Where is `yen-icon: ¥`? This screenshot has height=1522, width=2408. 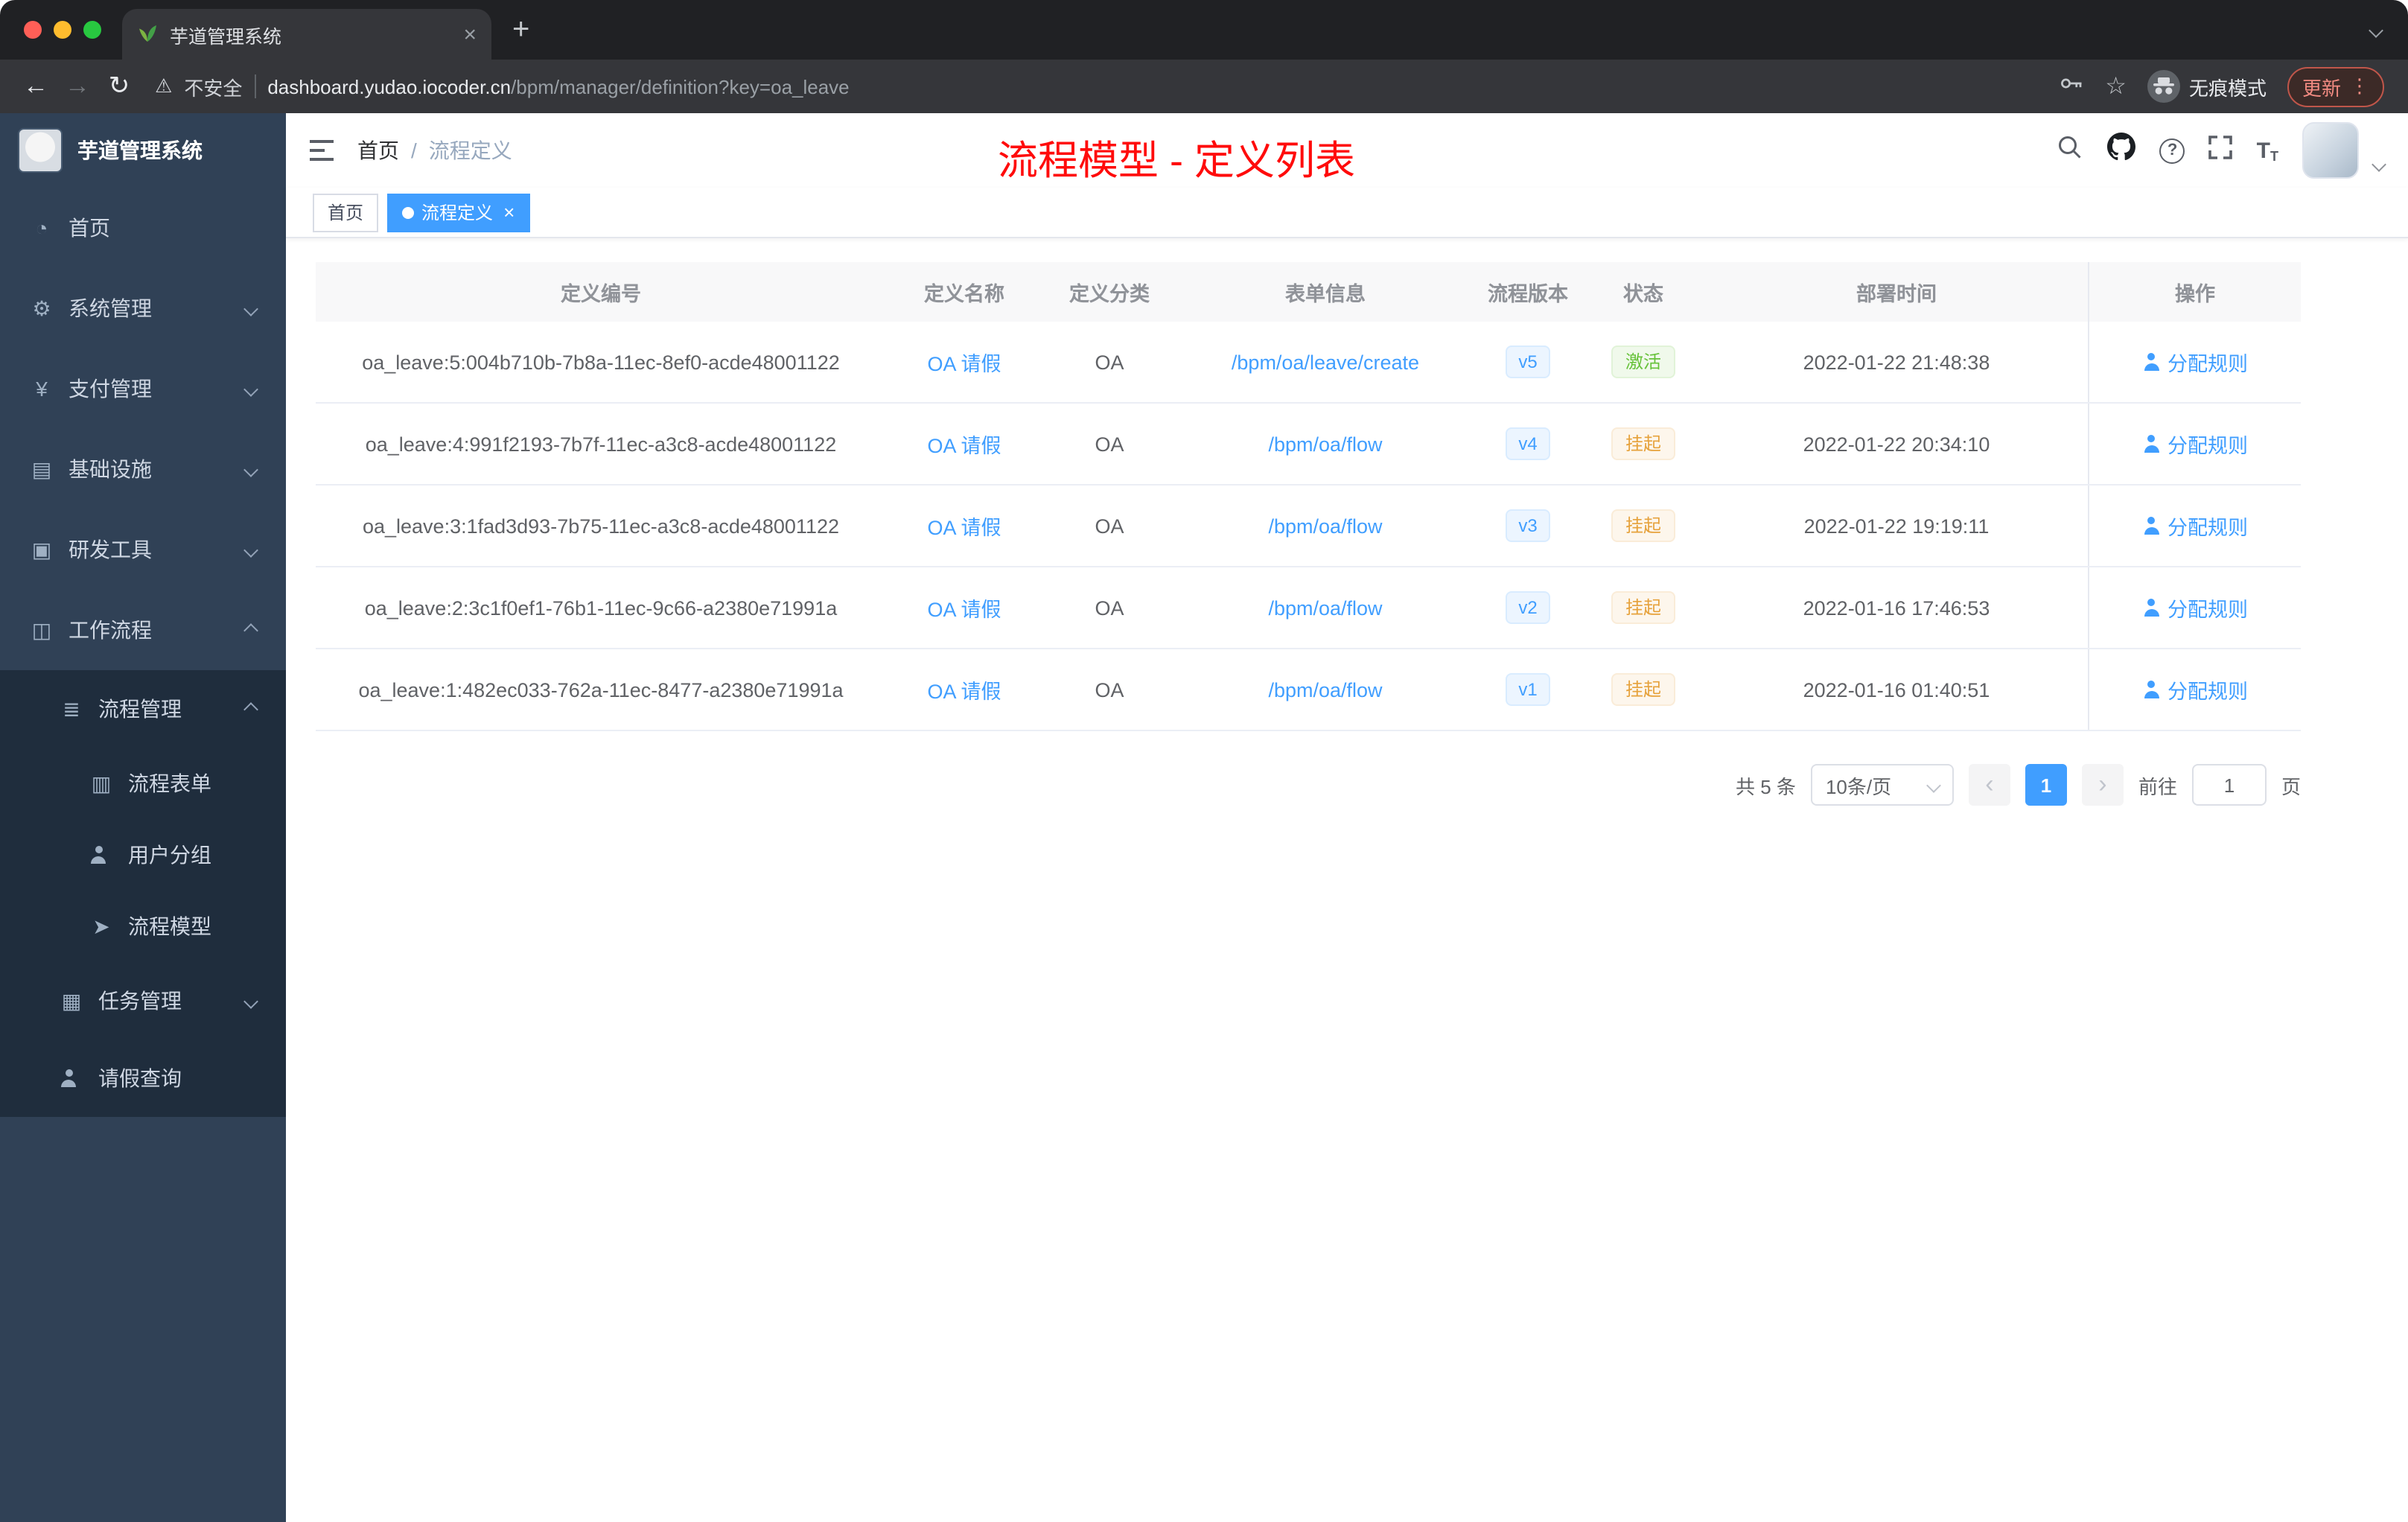 yen-icon: ¥ is located at coordinates (42, 389).